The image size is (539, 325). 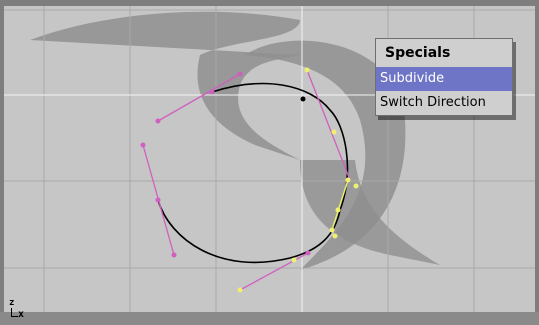 I want to click on view-axis-widget: z x, so click(x=17, y=309).